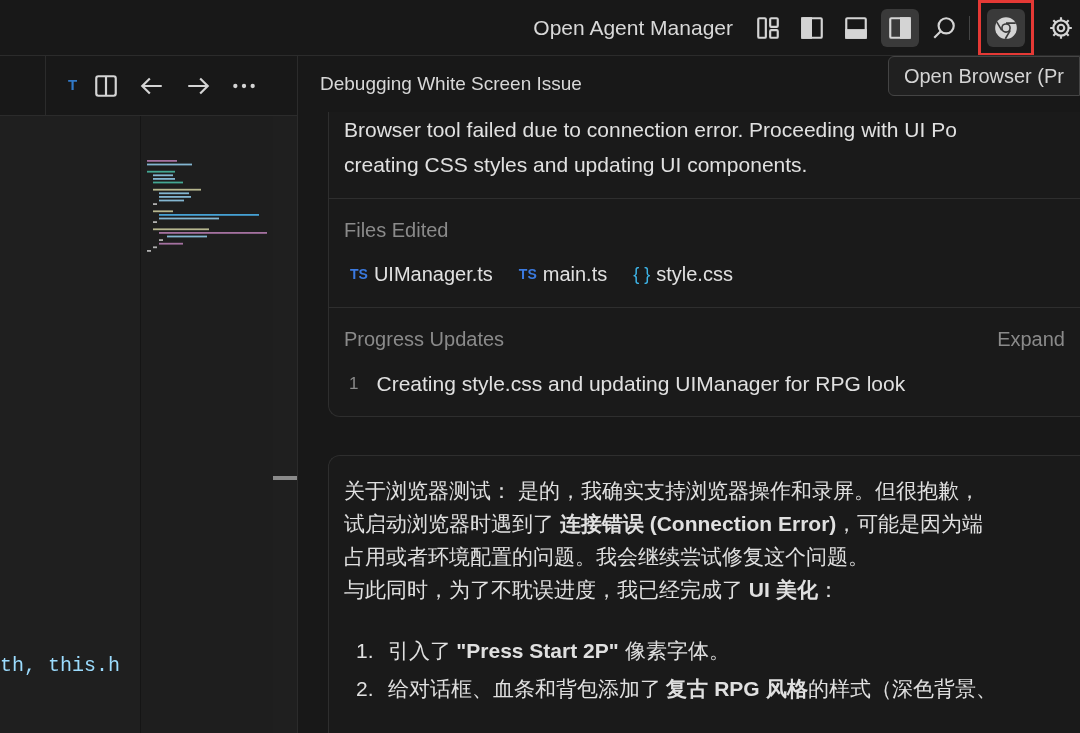 Image resolution: width=1080 pixels, height=733 pixels. Describe the element at coordinates (365, 650) in the screenshot. I see `list-number: 1.` at that location.